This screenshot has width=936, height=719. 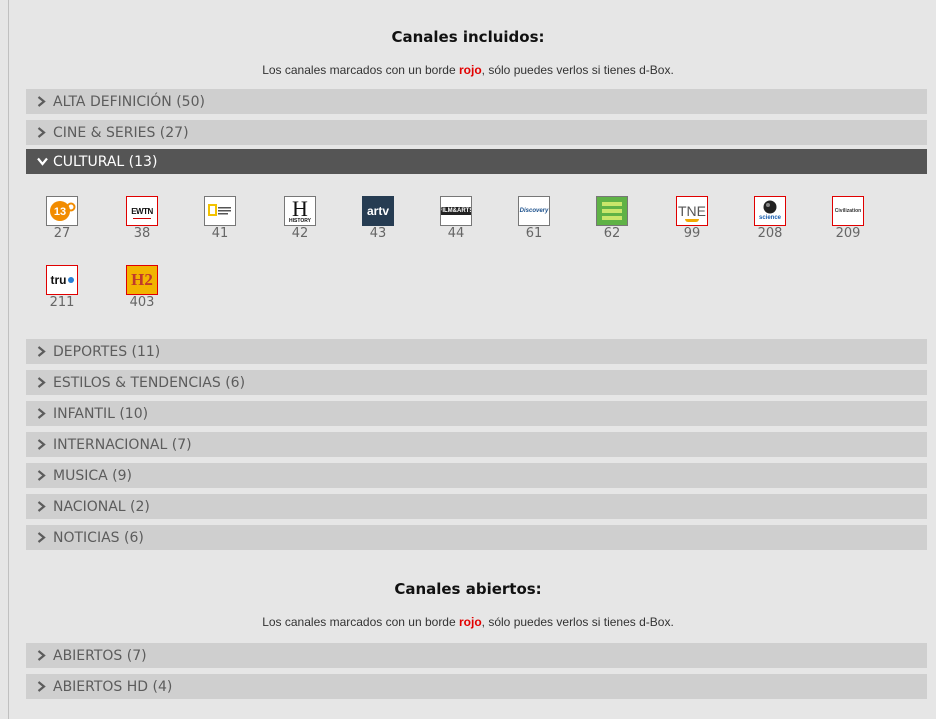 I want to click on channel-number: 27, so click(x=62, y=233).